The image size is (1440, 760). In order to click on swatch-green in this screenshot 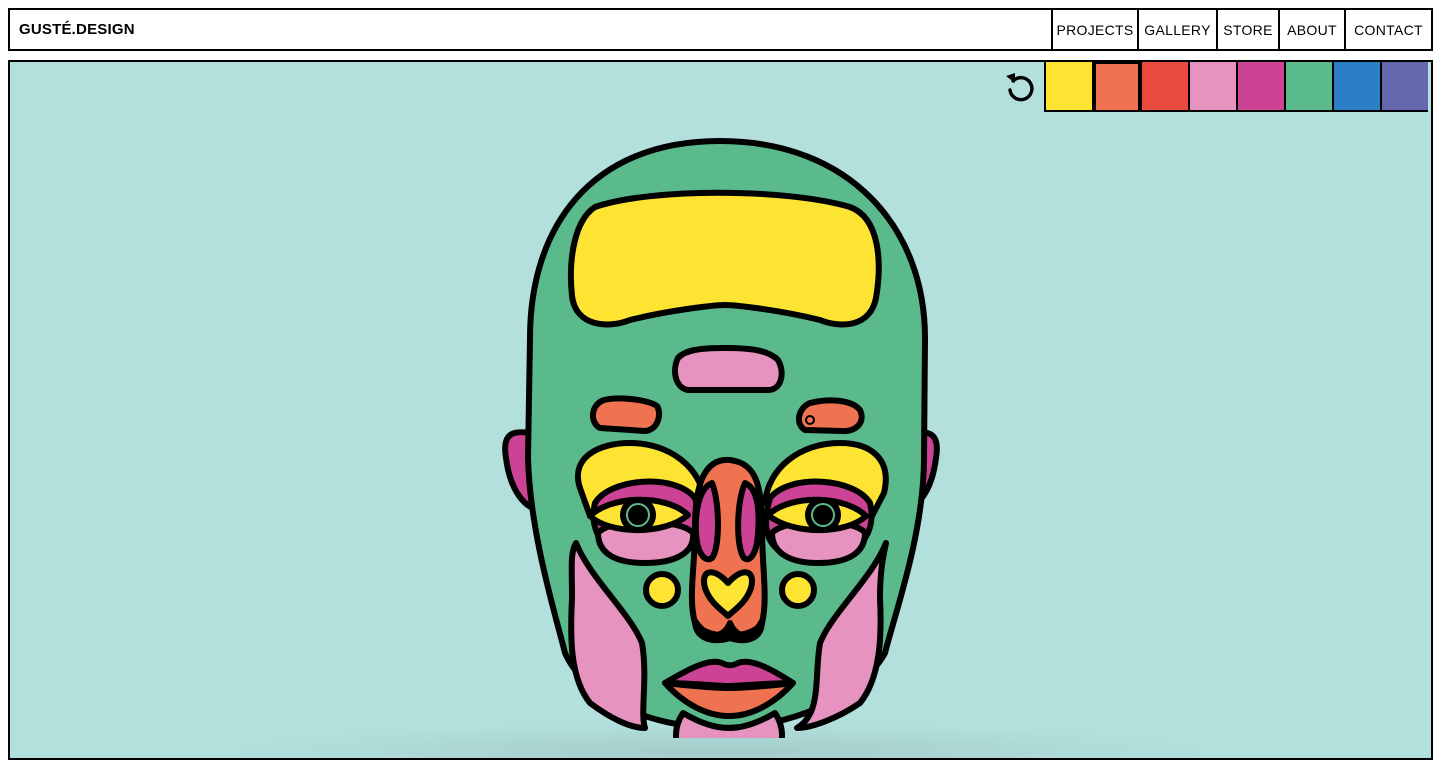, I will do `click(1310, 86)`.